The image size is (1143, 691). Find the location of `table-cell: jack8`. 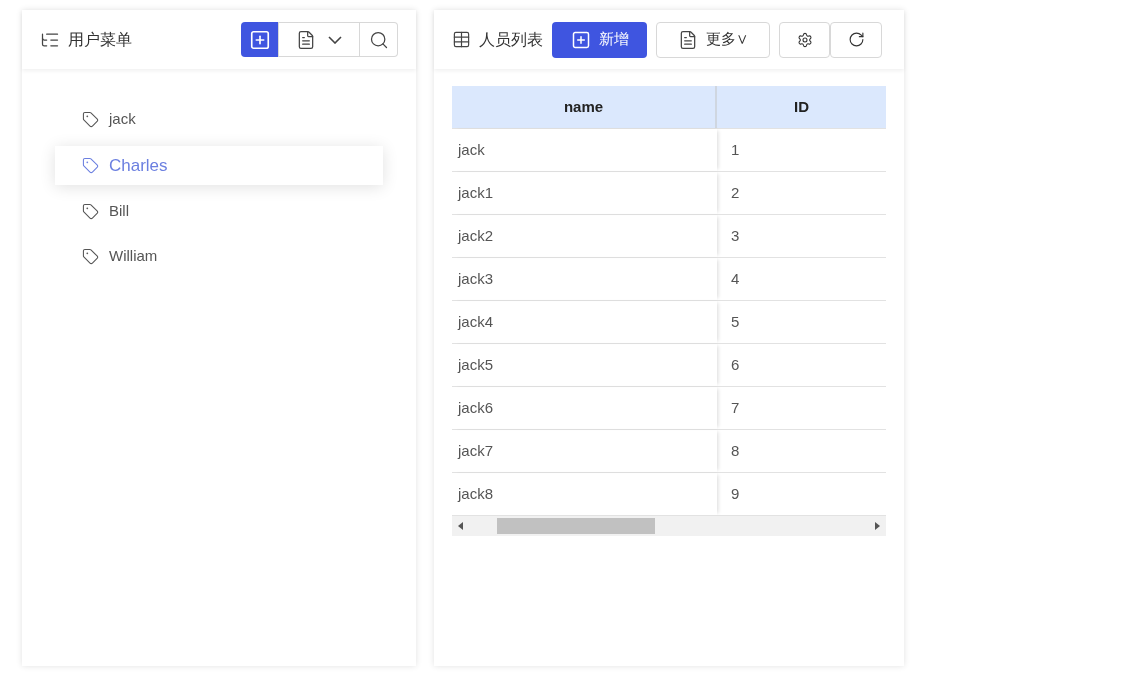

table-cell: jack8 is located at coordinates (584, 494).